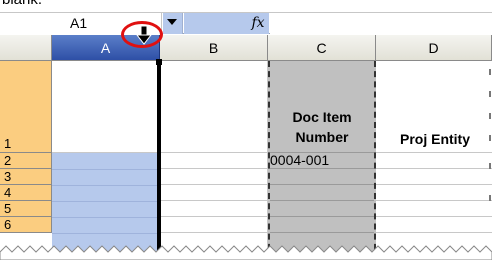  Describe the element at coordinates (246, 252) in the screenshot. I see `torn-edge-decoration` at that location.